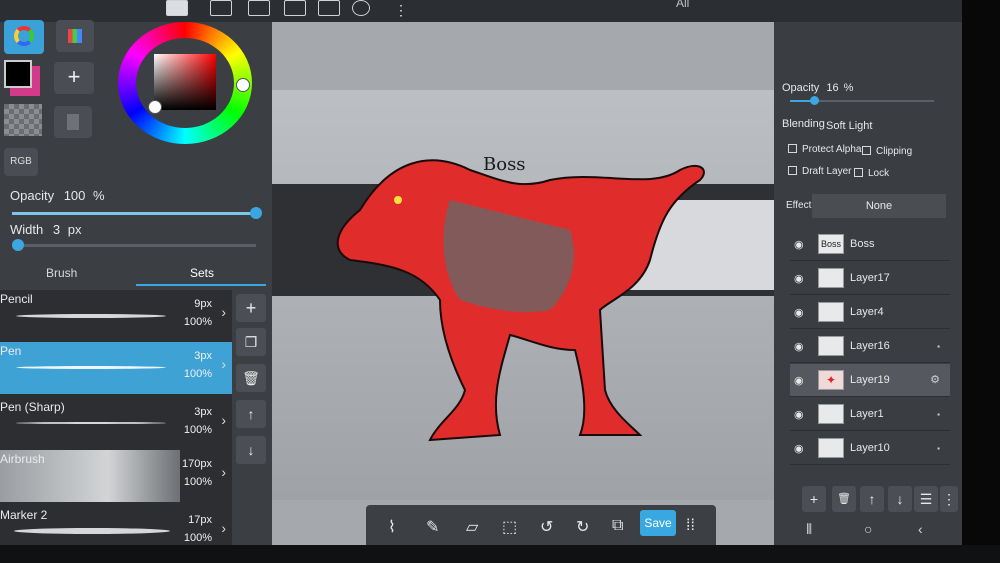  I want to click on redo-icon: ↻, so click(582, 527).